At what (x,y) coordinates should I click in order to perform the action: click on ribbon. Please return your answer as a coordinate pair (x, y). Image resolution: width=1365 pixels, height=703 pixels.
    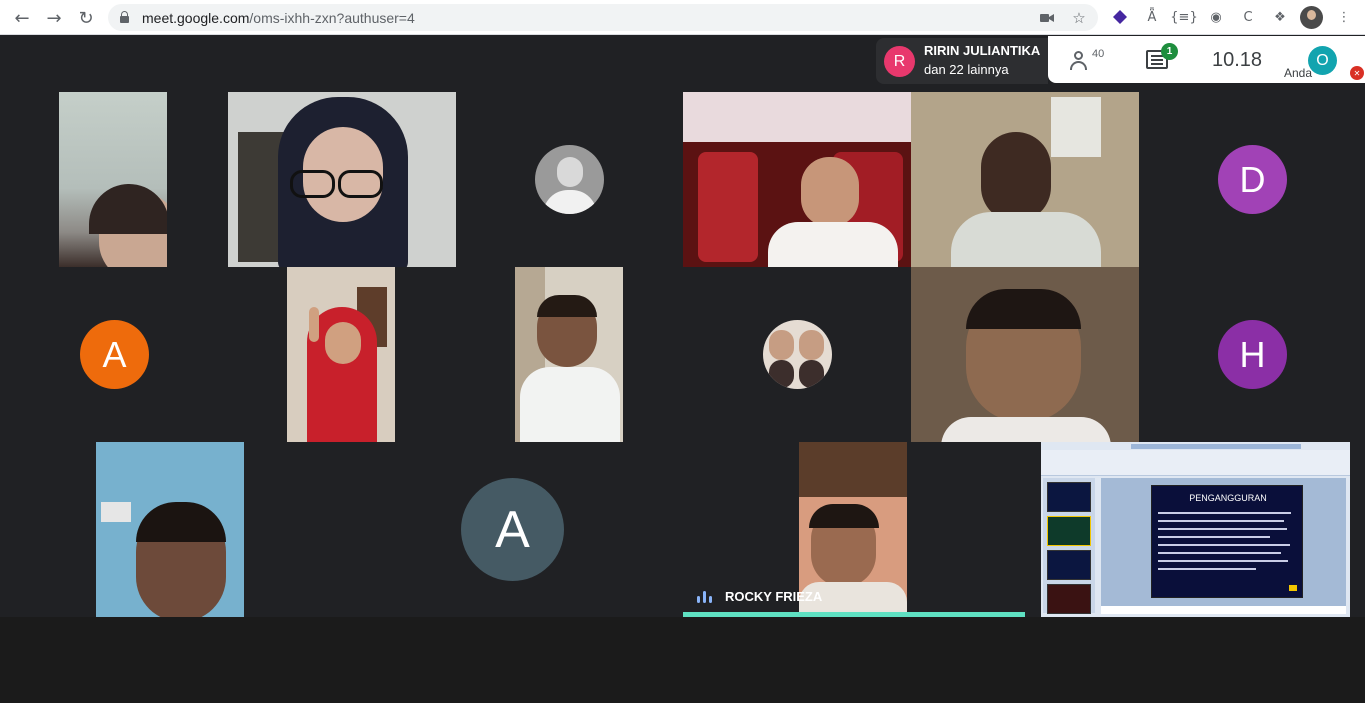
    Looking at the image, I should click on (1195, 463).